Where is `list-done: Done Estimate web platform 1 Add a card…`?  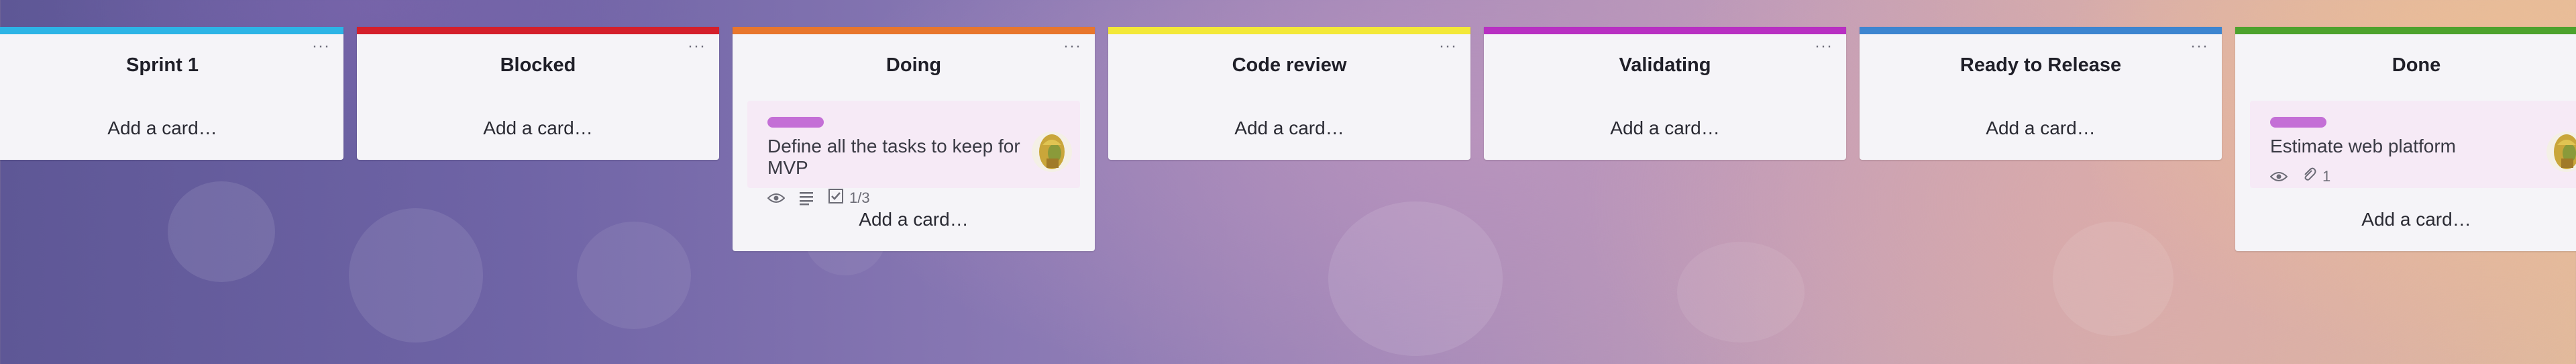 list-done: Done Estimate web platform 1 Add a card… is located at coordinates (2405, 139).